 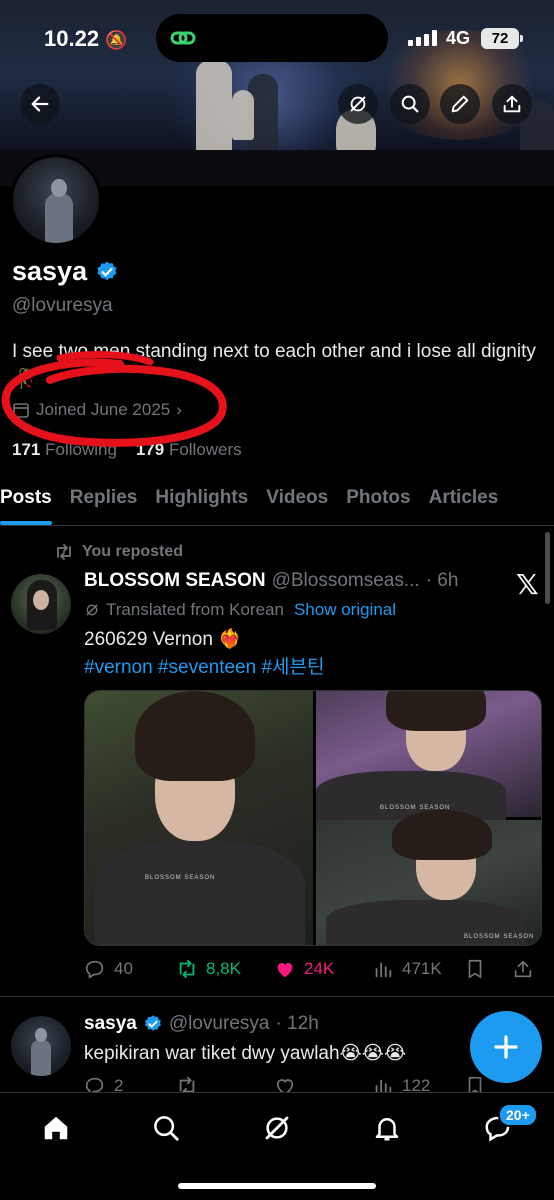 I want to click on post-author: BLOSSOM SEASON, so click(x=175, y=581).